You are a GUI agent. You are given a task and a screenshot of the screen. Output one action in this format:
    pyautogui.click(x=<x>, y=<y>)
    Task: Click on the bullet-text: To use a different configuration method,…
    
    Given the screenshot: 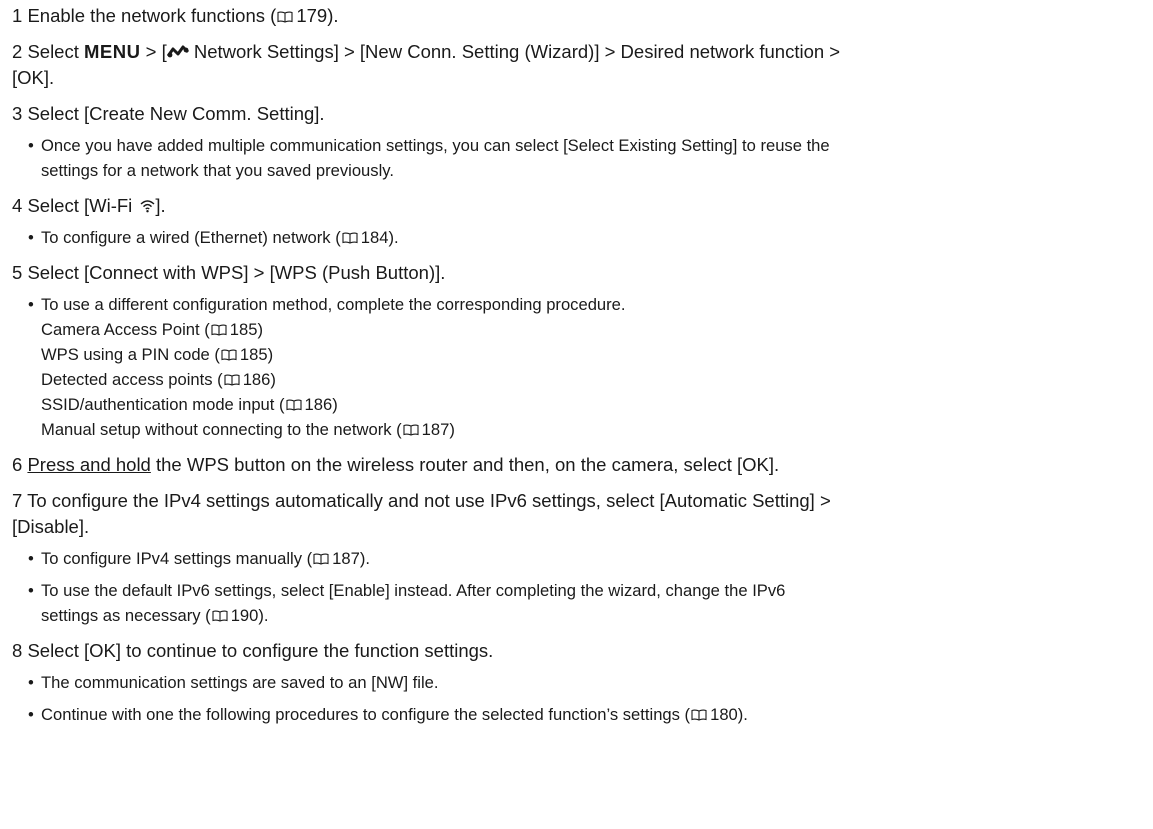 What is the action you would take?
    pyautogui.click(x=333, y=304)
    